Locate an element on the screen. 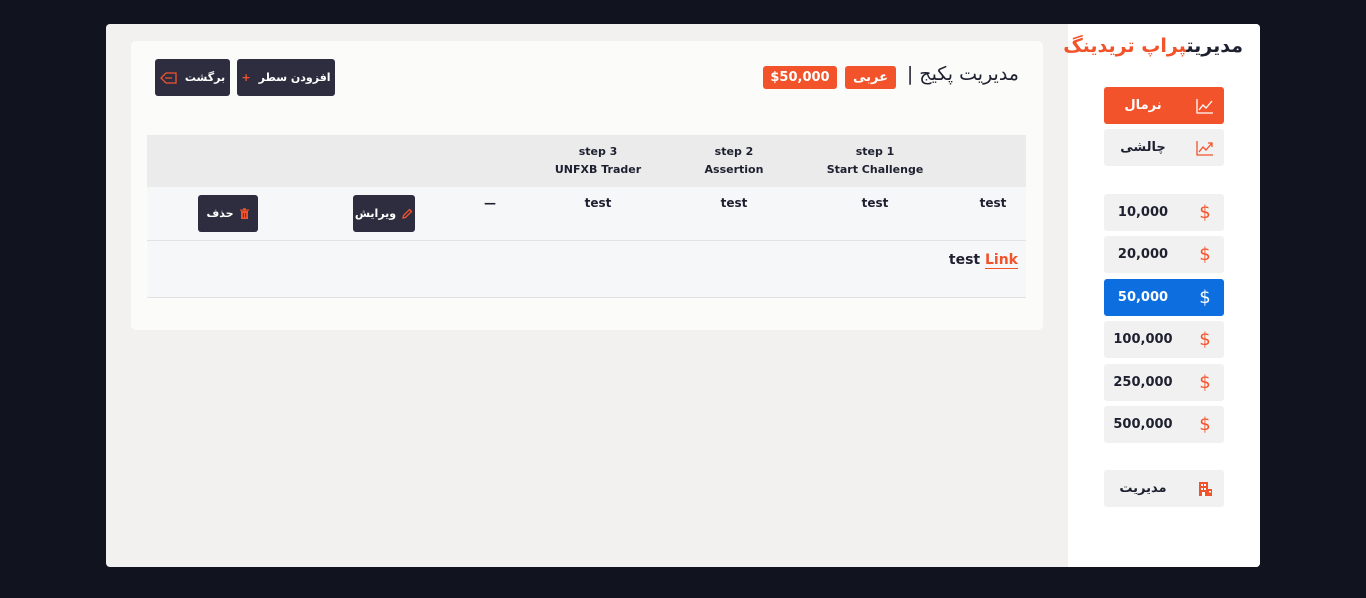 This screenshot has height=598, width=1366. balance-label: 250,000 is located at coordinates (1143, 382).